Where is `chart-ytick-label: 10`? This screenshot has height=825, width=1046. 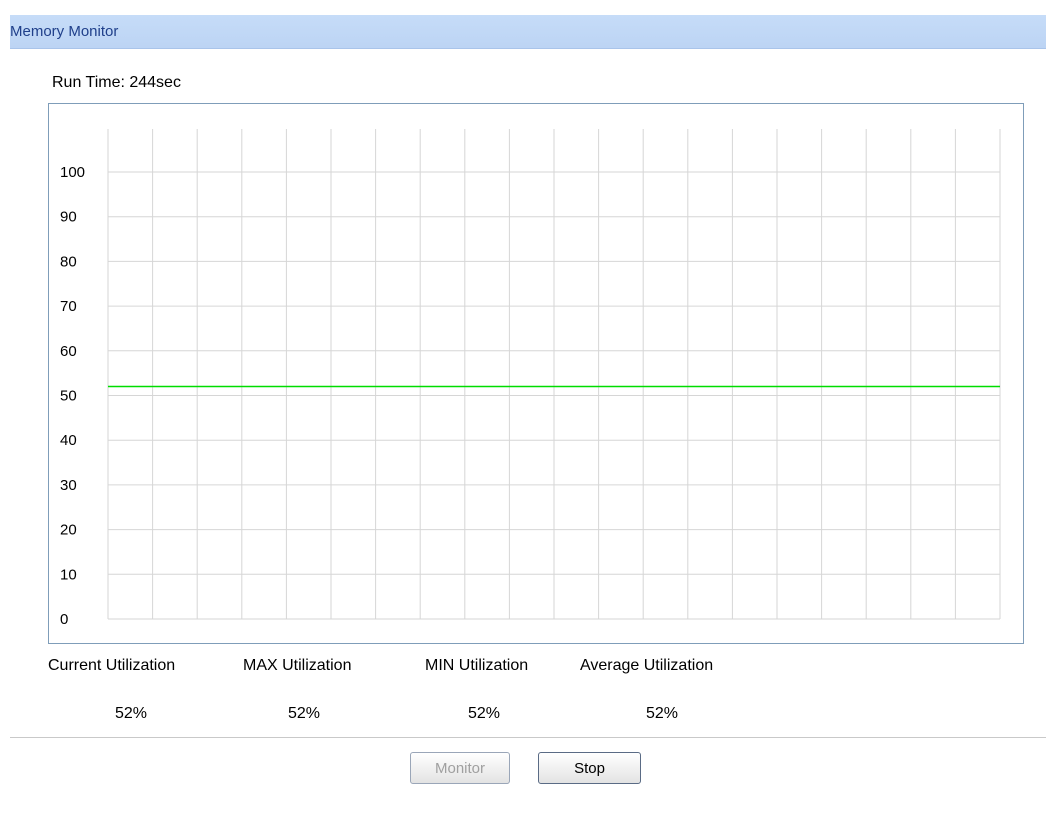 chart-ytick-label: 10 is located at coordinates (68, 574).